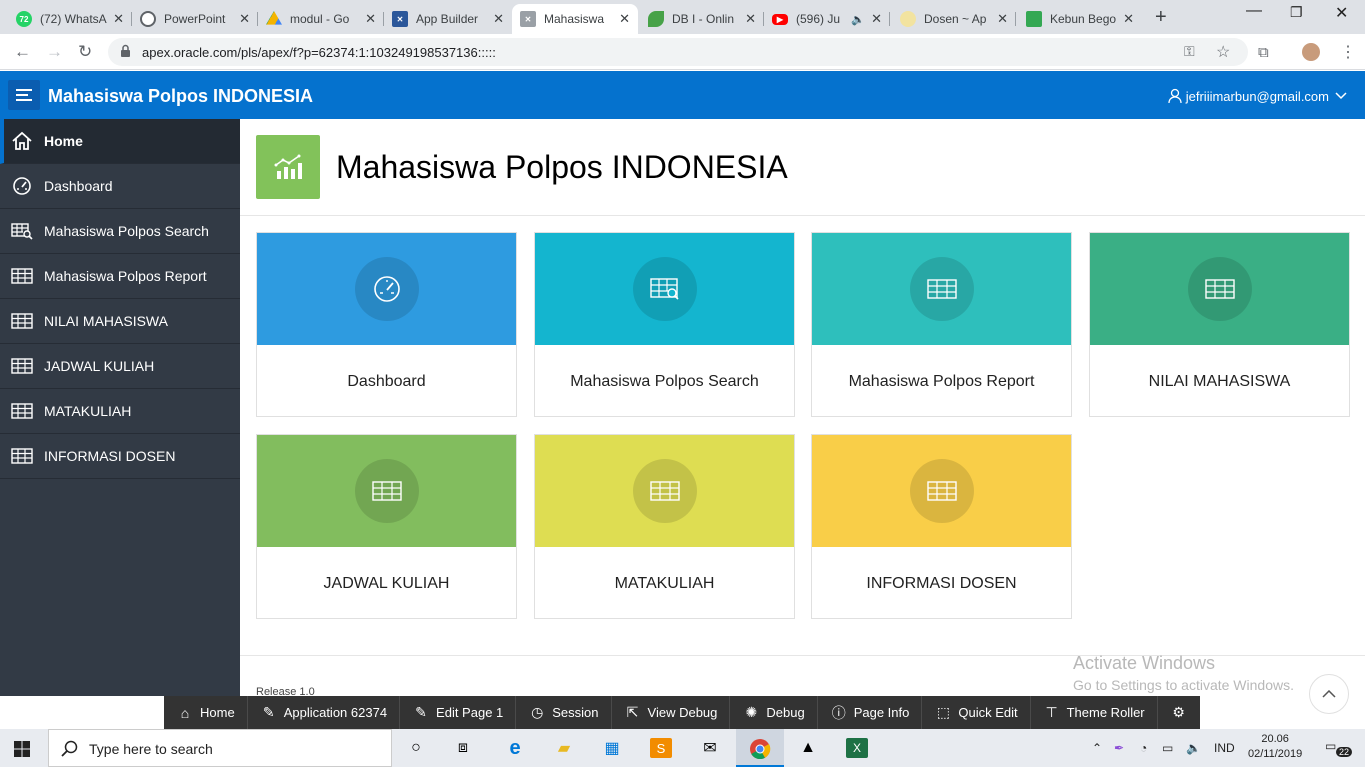  Describe the element at coordinates (1223, 52) in the screenshot. I see `star-icon: ☆` at that location.